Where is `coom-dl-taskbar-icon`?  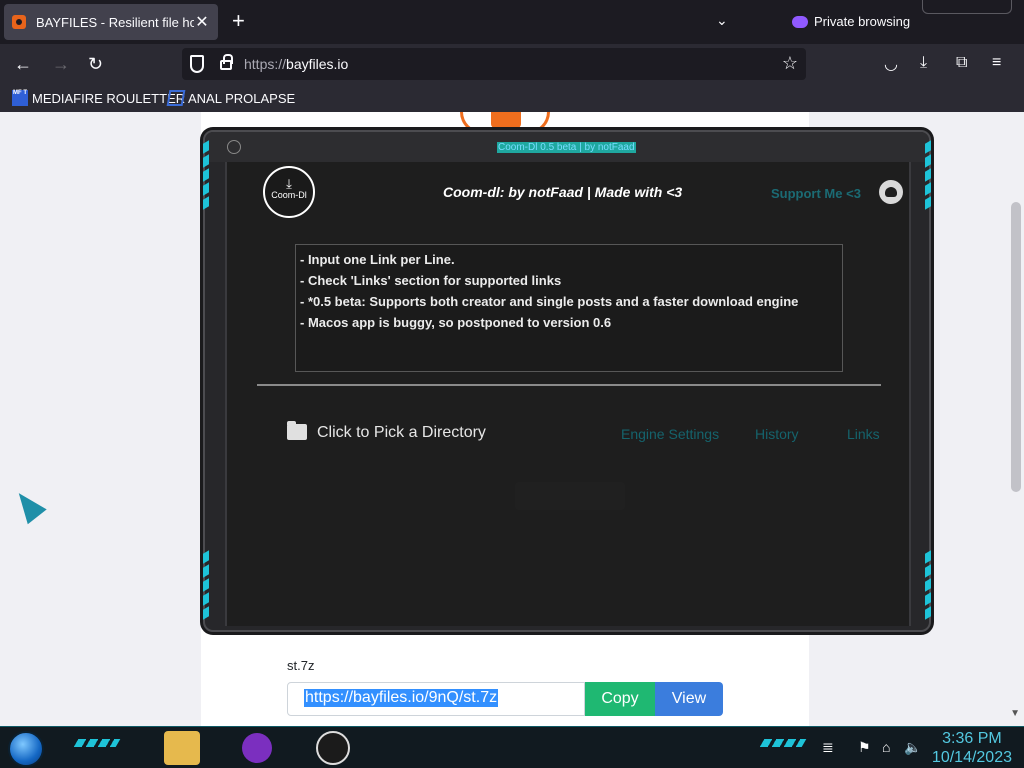 coom-dl-taskbar-icon is located at coordinates (333, 748).